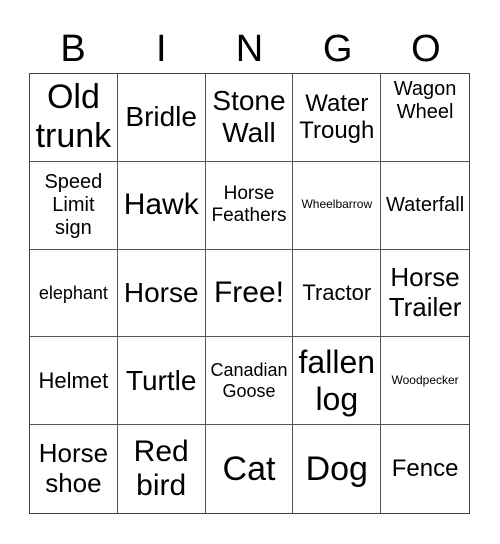  Describe the element at coordinates (425, 381) in the screenshot. I see `bingo-cell: Woodpecker` at that location.